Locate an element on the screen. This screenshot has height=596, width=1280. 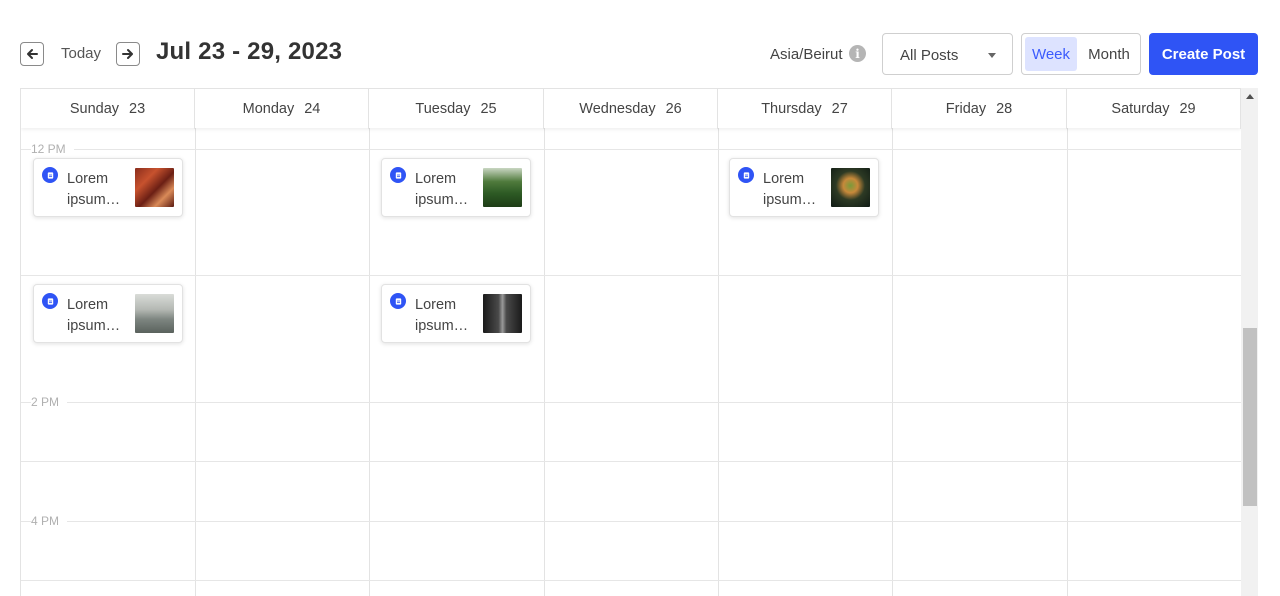
day-name: Friday is located at coordinates (966, 109).